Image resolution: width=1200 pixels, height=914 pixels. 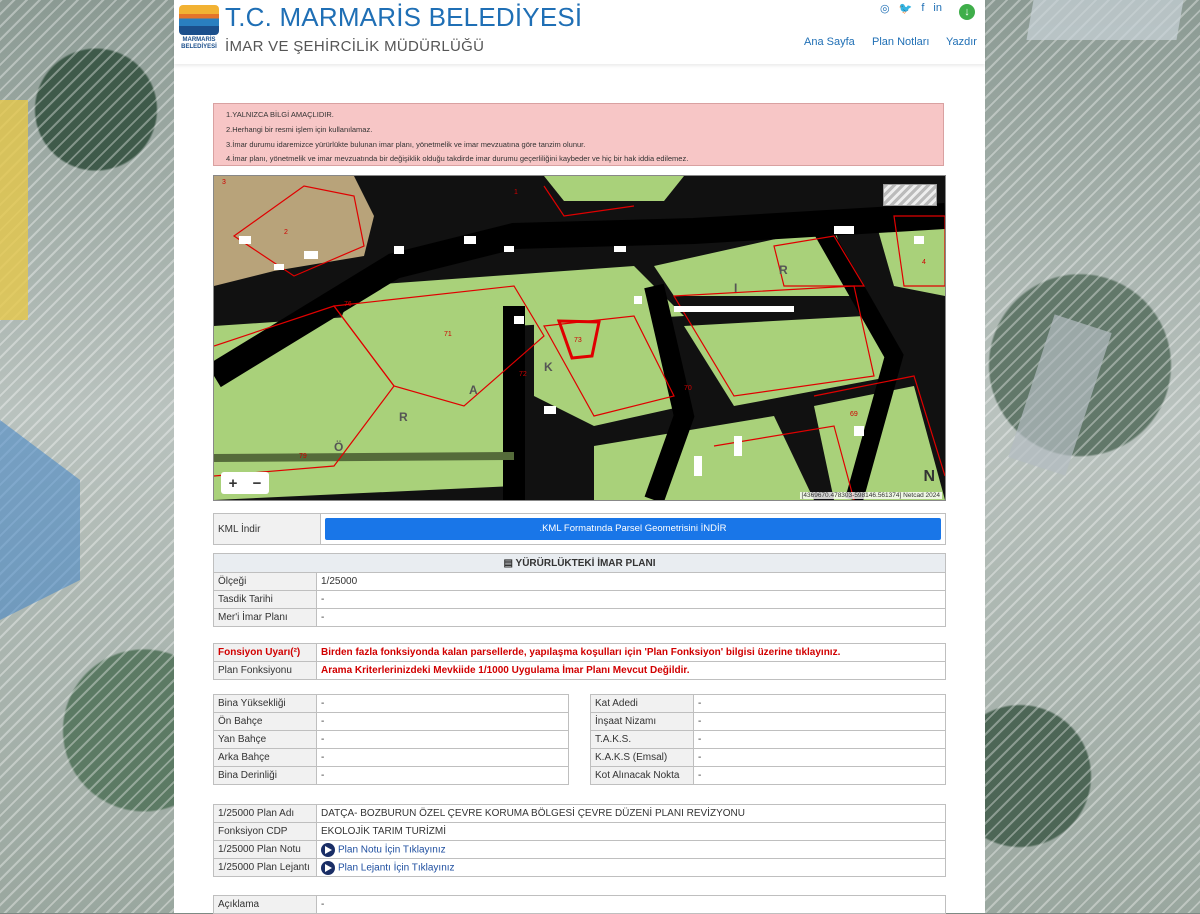 I want to click on plan-function-label: Plan Fonksiyonu, so click(x=265, y=670).